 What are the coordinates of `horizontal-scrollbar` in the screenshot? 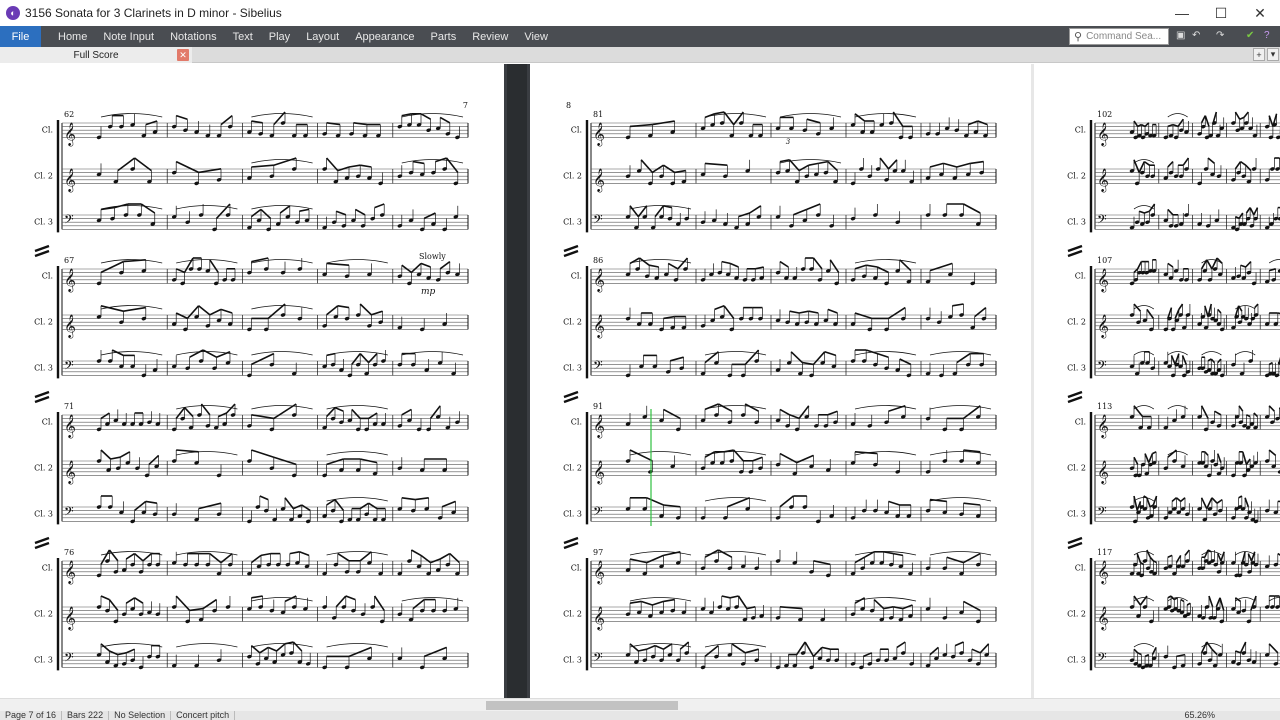 It's located at (640, 704).